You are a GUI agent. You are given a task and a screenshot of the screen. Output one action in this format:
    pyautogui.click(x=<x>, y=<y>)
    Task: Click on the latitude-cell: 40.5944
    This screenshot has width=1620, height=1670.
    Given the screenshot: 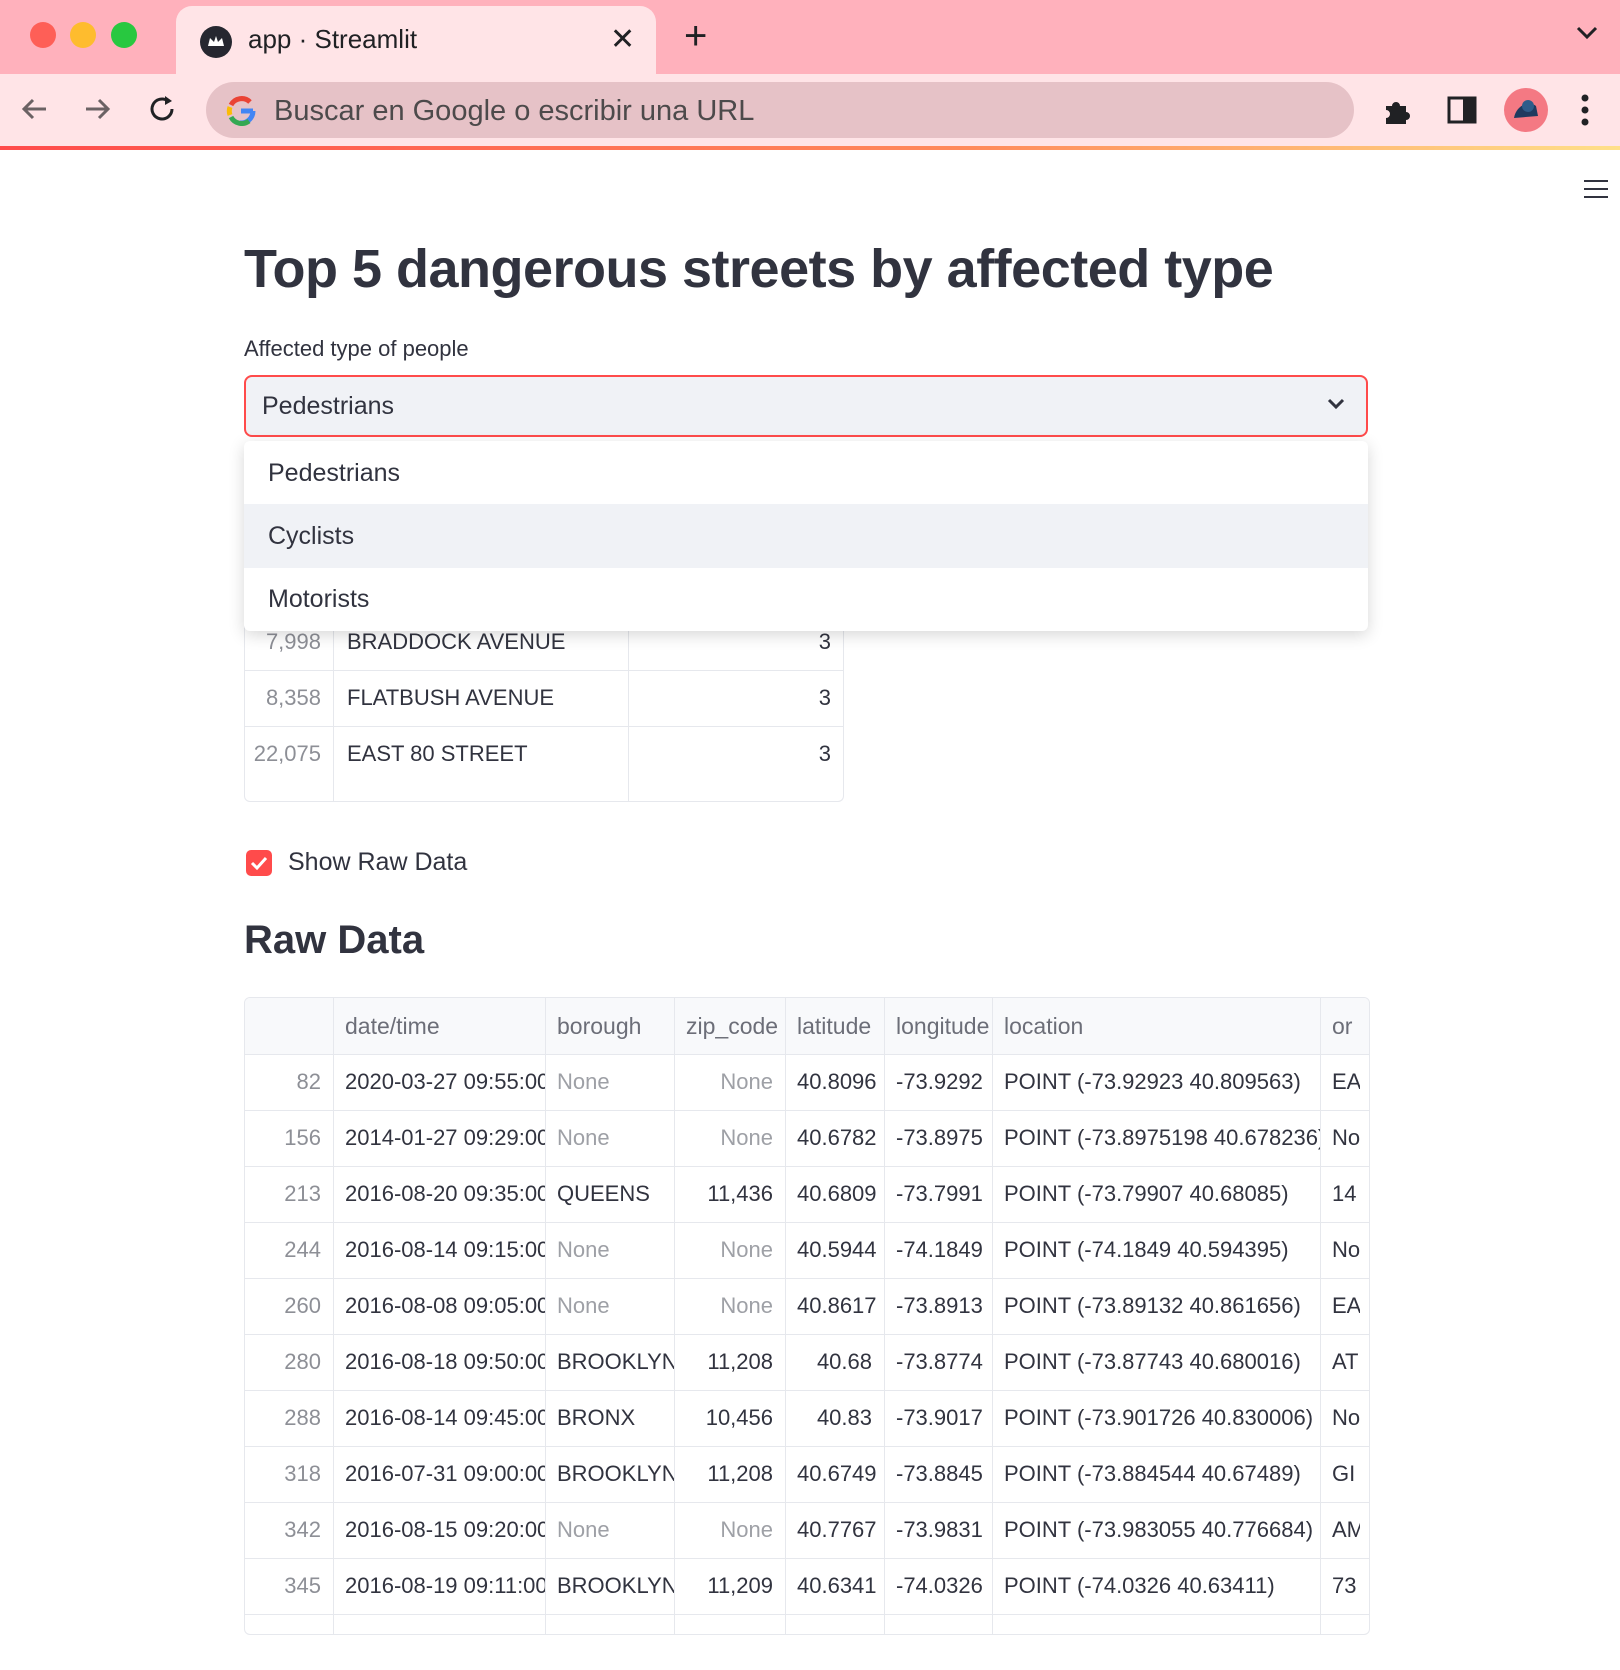 What is the action you would take?
    pyautogui.click(x=837, y=1249)
    